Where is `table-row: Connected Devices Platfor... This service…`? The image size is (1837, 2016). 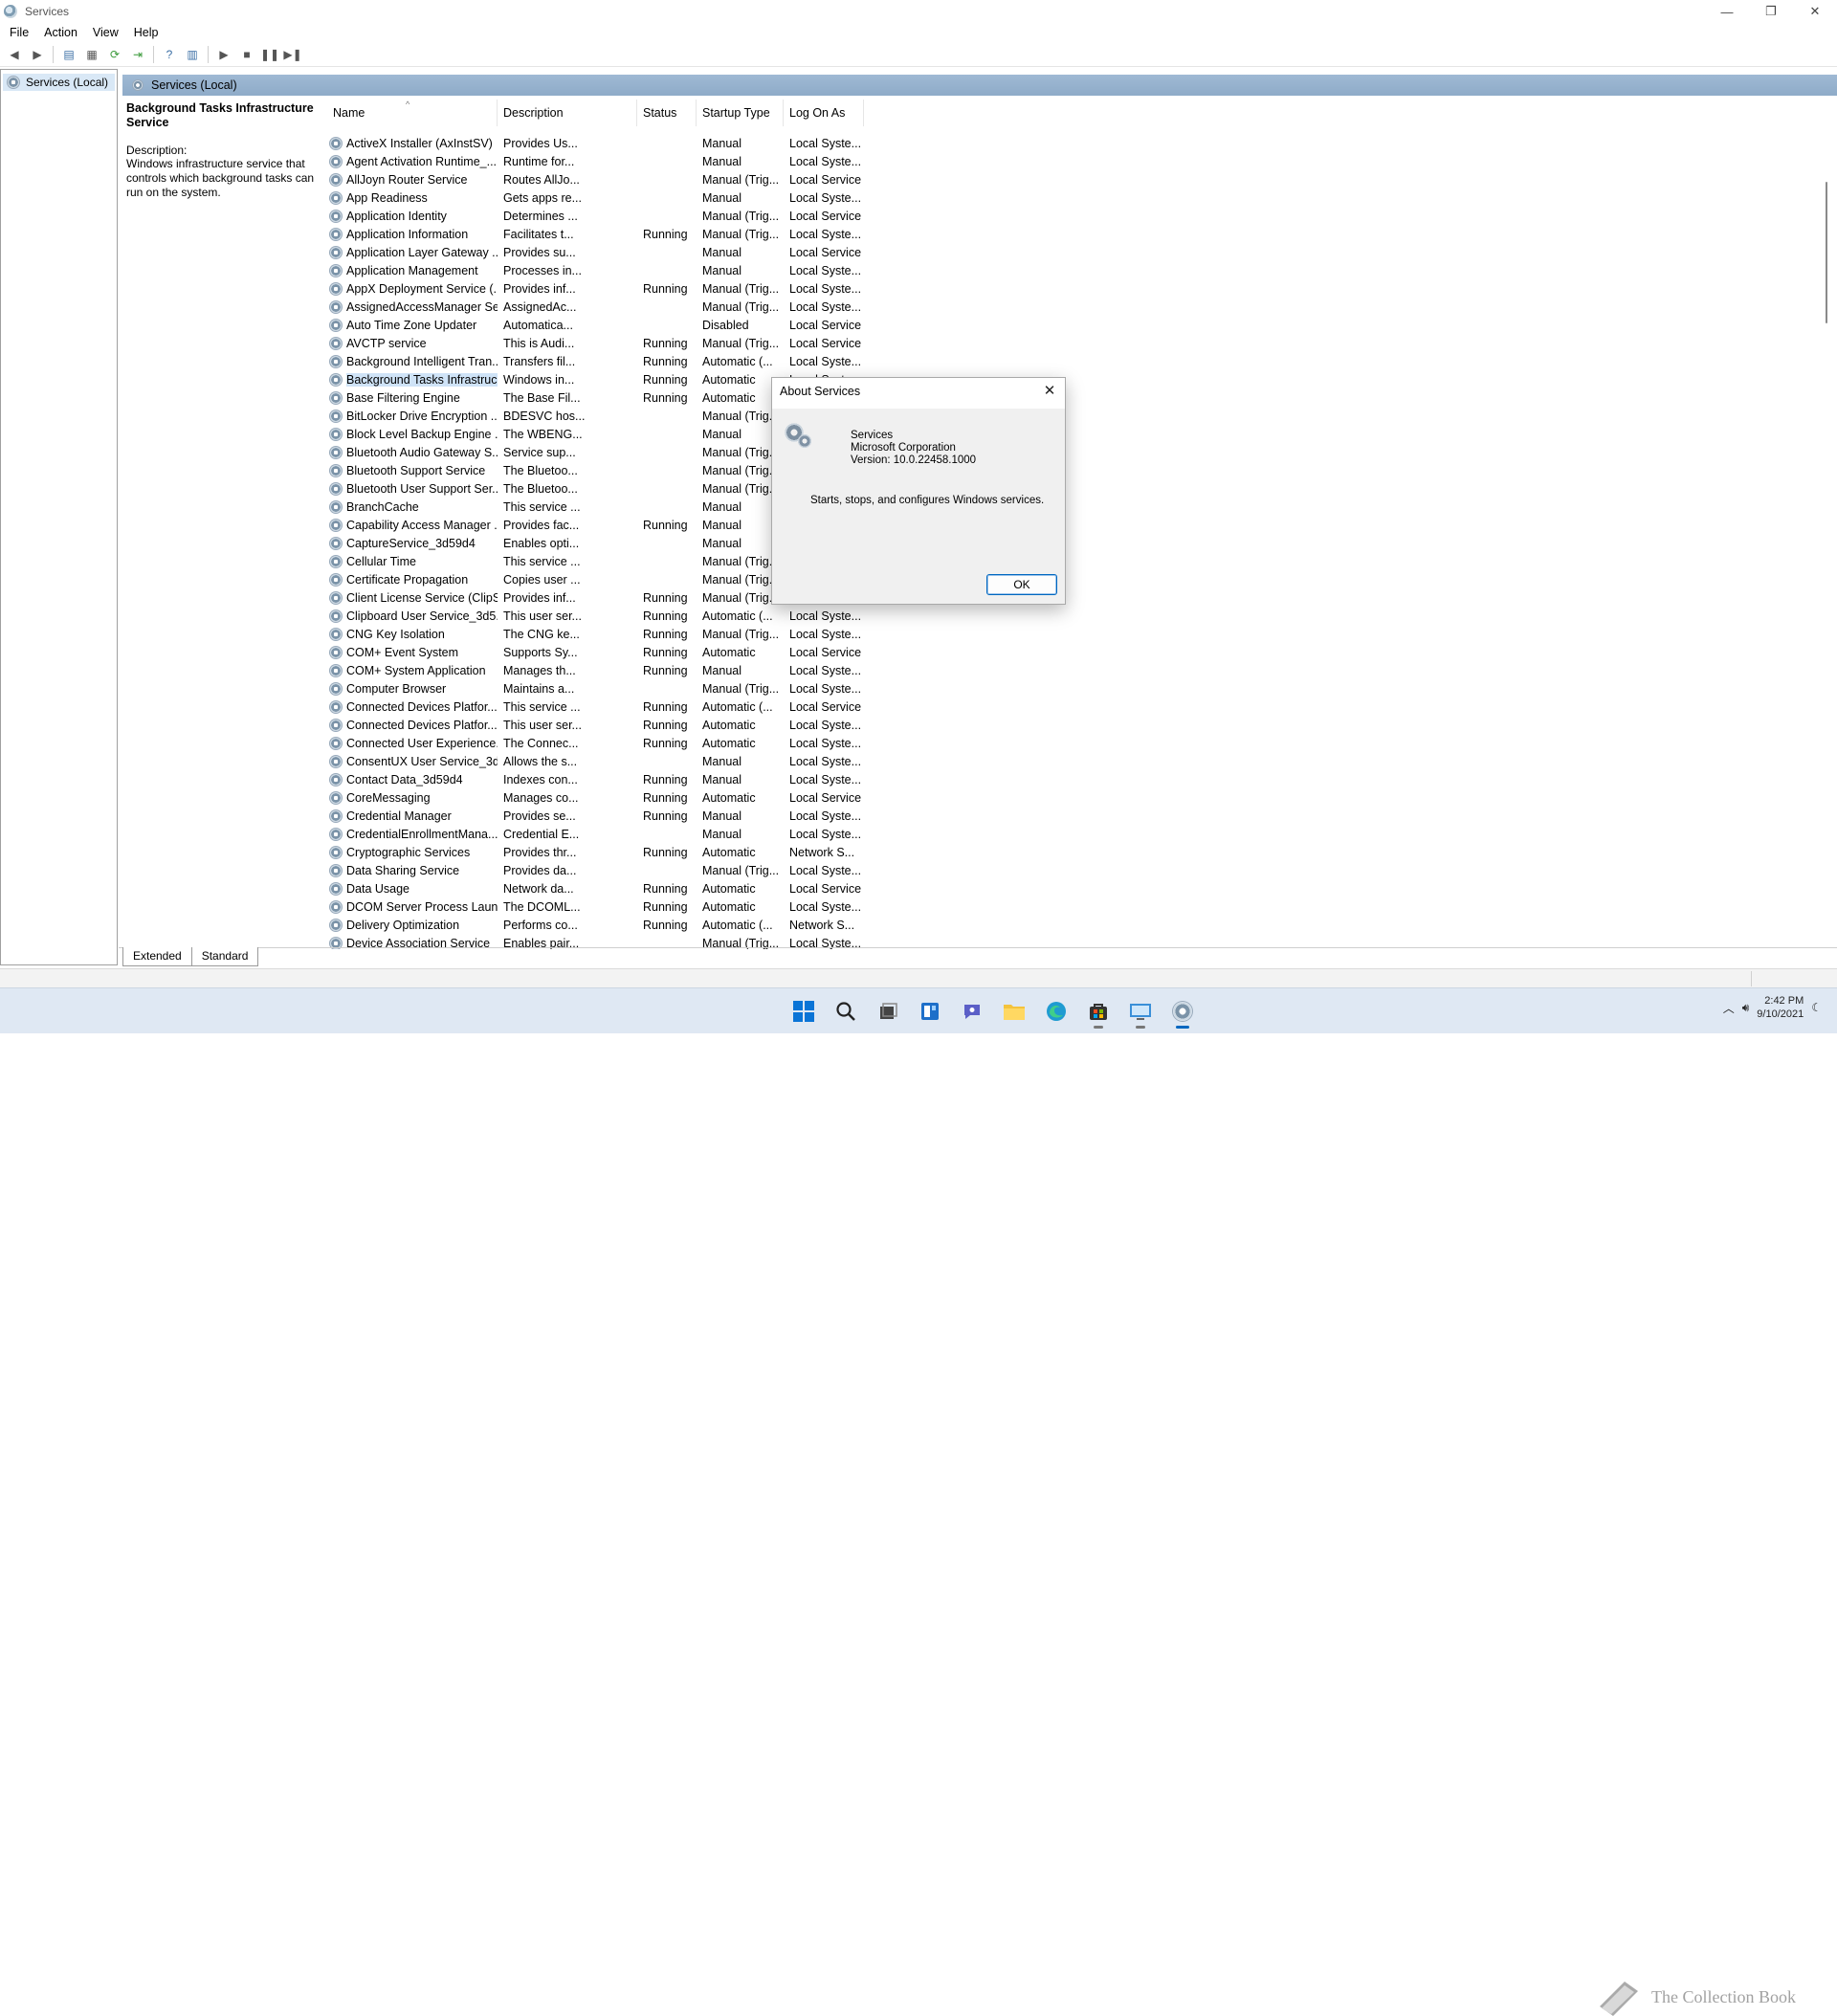 table-row: Connected Devices Platfor... This service… is located at coordinates (595, 707).